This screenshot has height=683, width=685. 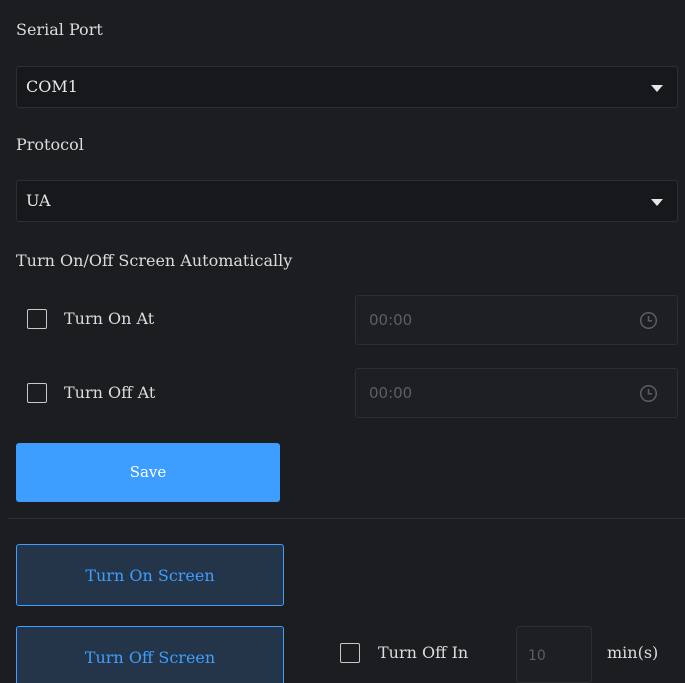 I want to click on turn-on-time-value: 00:00, so click(x=391, y=320).